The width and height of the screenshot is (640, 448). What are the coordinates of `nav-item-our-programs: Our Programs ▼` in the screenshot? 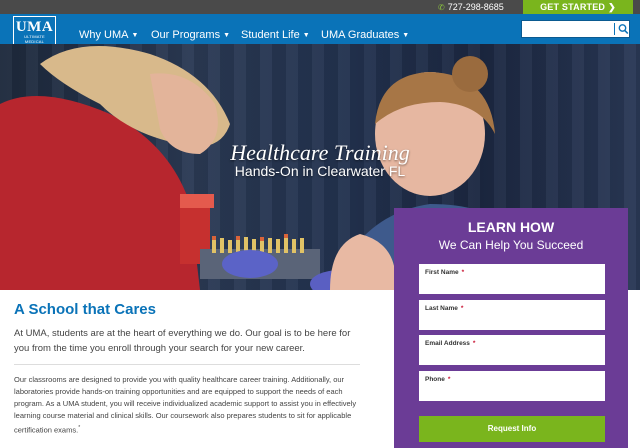 It's located at (190, 35).